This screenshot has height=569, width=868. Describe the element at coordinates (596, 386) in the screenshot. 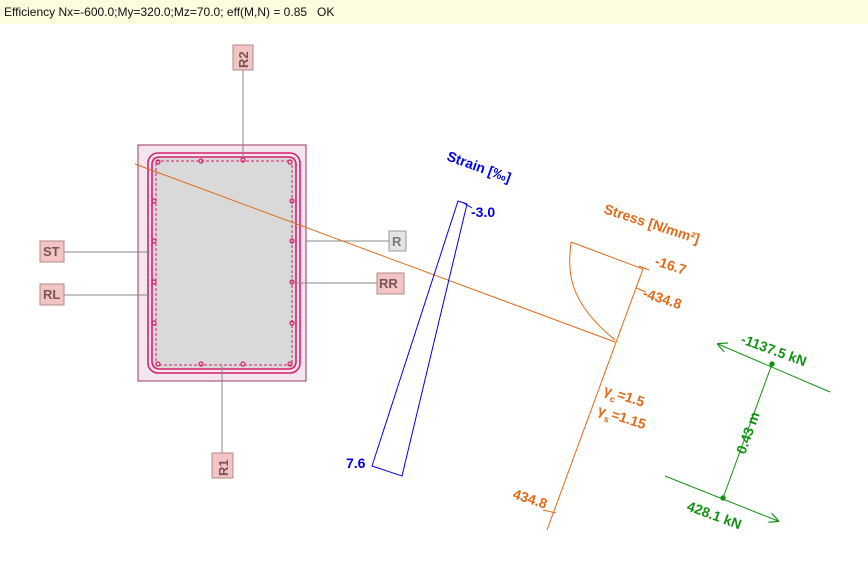

I see `stress-diagram` at that location.